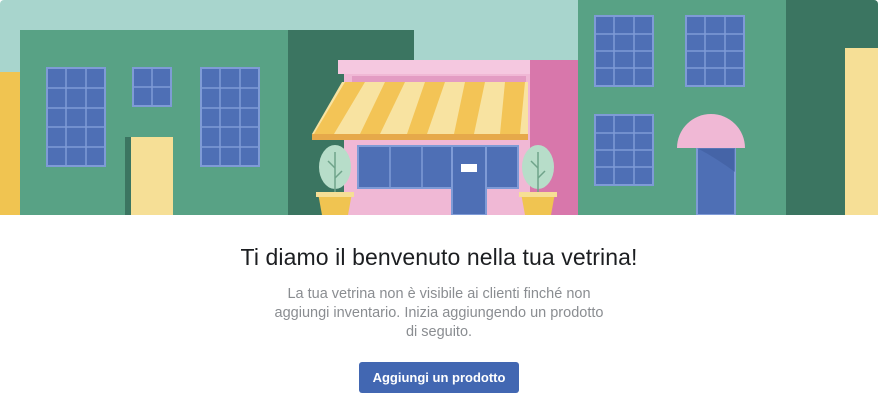 This screenshot has height=409, width=878. I want to click on add-product-button: Aggiungi un prodotto, so click(439, 377).